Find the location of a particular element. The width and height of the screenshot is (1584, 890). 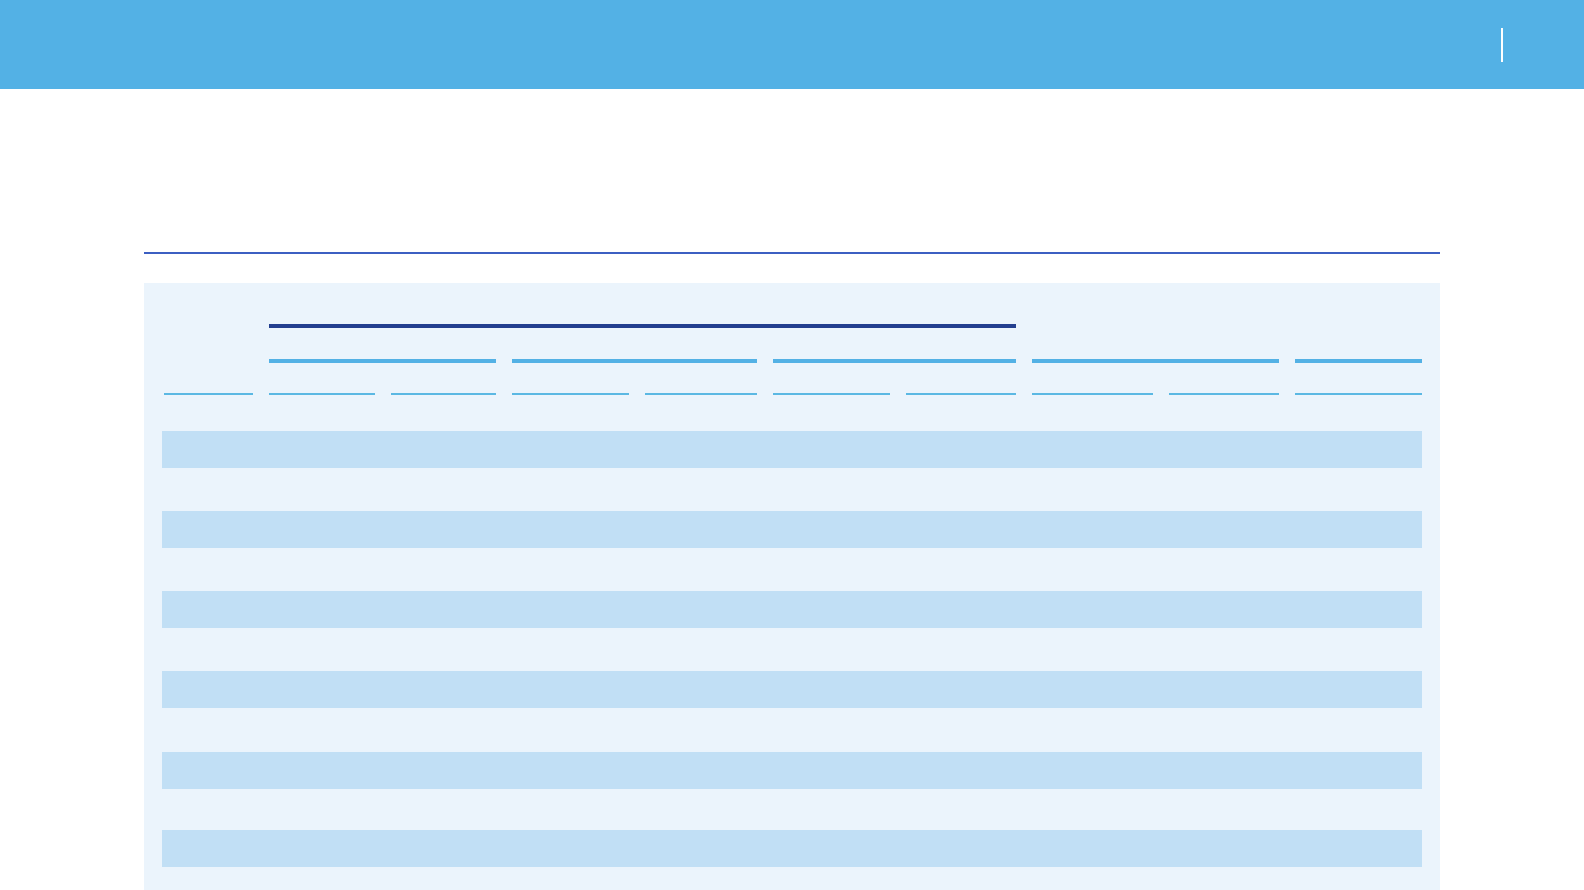

title-underline is located at coordinates (792, 253).